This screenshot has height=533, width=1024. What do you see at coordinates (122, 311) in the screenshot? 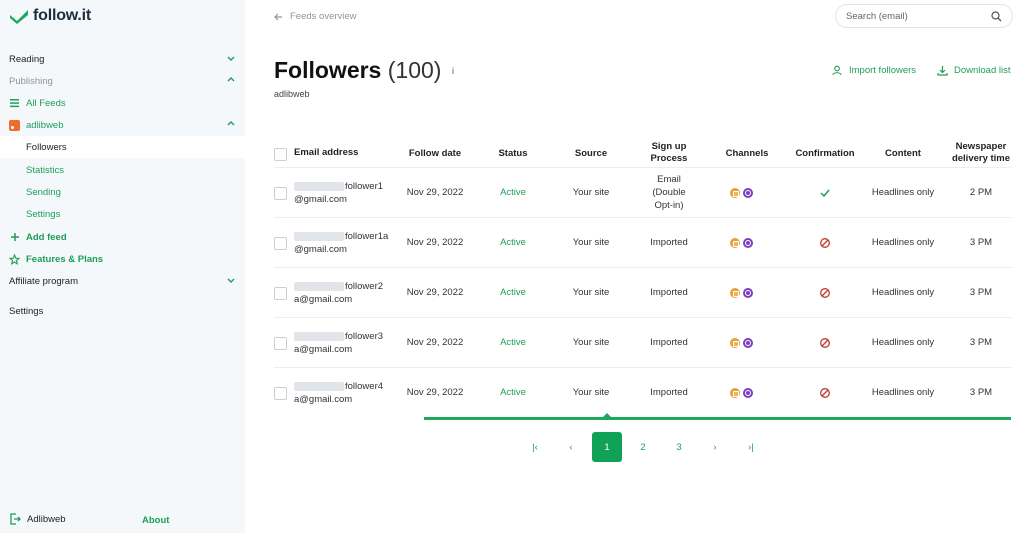
I see `sidebar-item-settings: Settings` at bounding box center [122, 311].